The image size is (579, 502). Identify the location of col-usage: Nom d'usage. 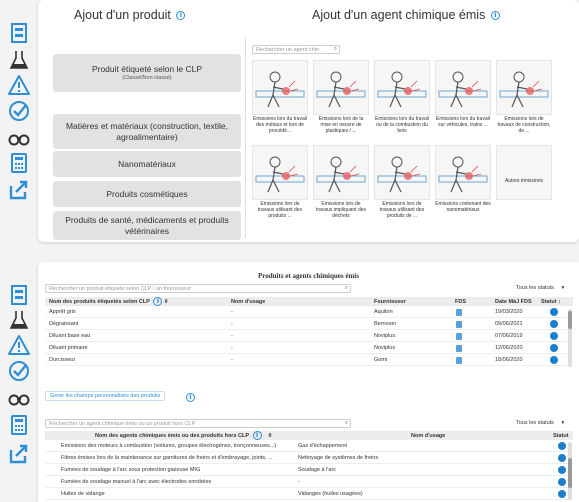
(248, 301).